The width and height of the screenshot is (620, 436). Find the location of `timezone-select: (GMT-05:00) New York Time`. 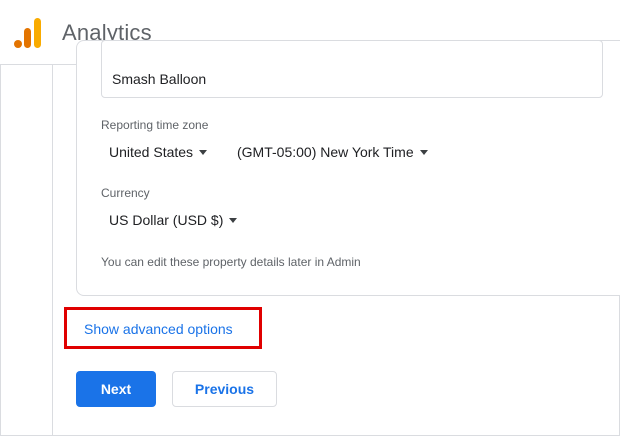

timezone-select: (GMT-05:00) New York Time is located at coordinates (332, 152).